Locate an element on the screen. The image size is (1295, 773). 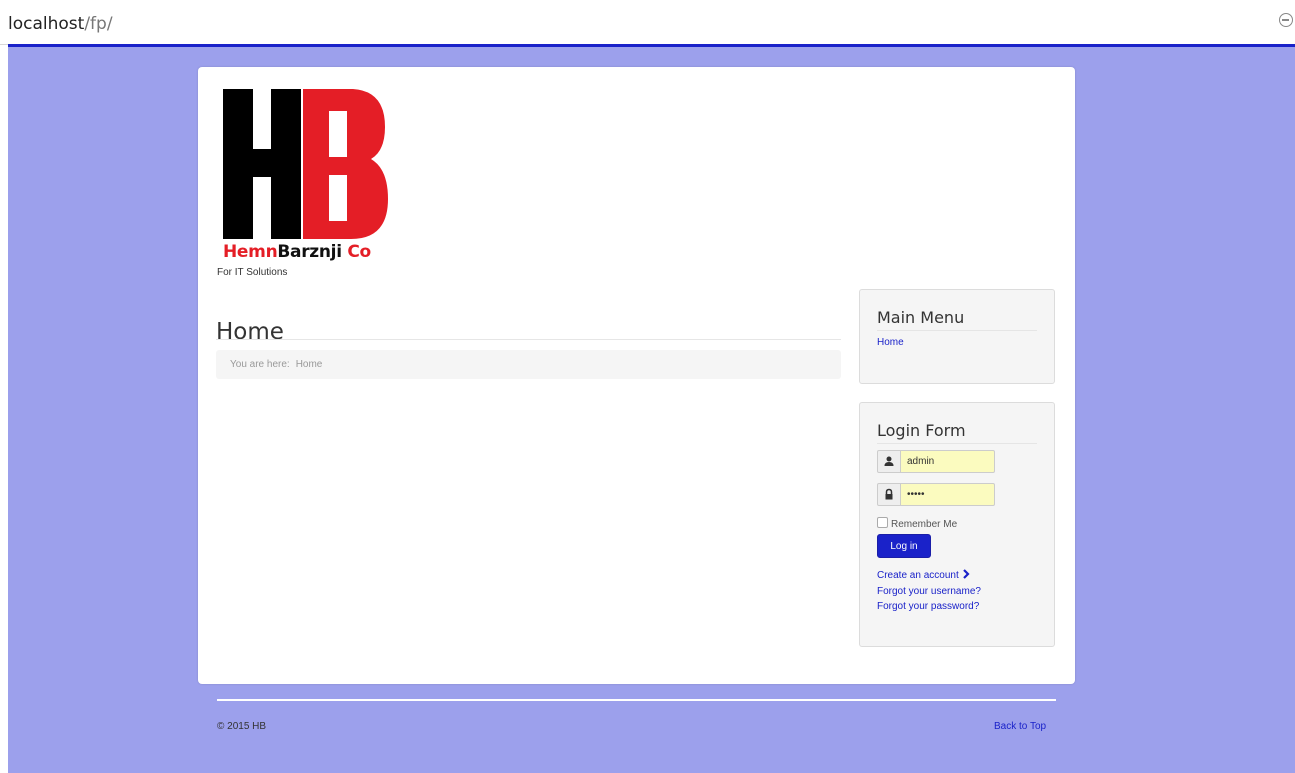
main-menu-item-home: Home is located at coordinates (890, 342).